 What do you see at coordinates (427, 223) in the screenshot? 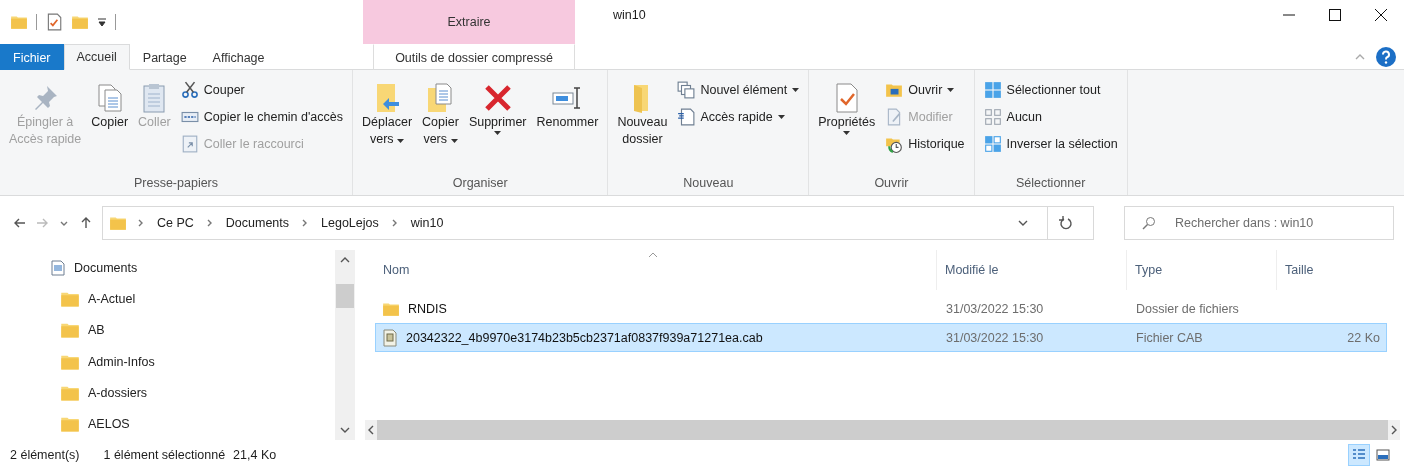
I see `breadcrumb: win10` at bounding box center [427, 223].